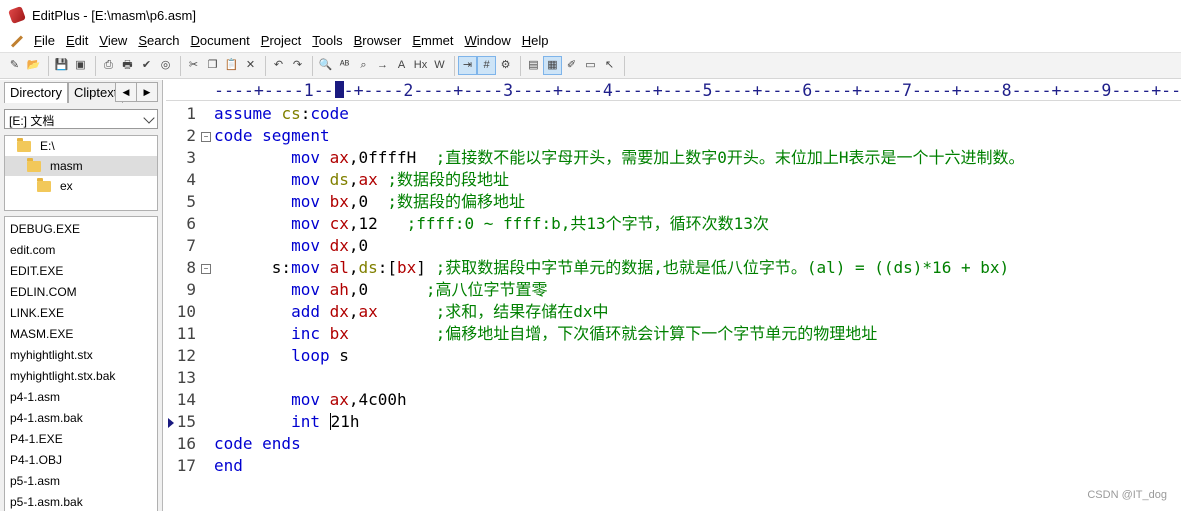 Image resolution: width=1181 pixels, height=513 pixels. I want to click on menu-help: Help, so click(537, 40).